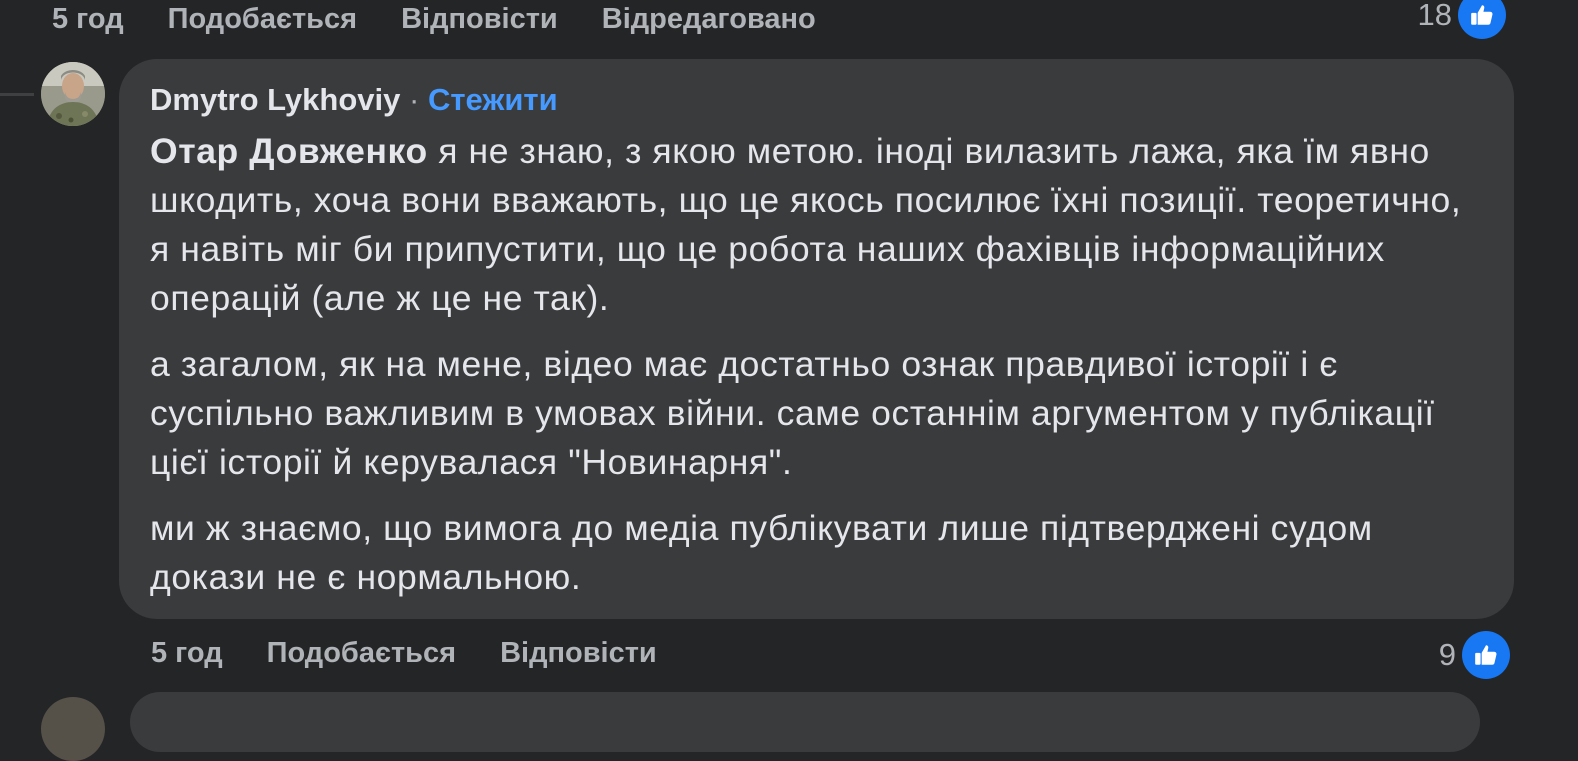 The width and height of the screenshot is (1578, 761). Describe the element at coordinates (187, 653) in the screenshot. I see `comment-time: 5 год` at that location.